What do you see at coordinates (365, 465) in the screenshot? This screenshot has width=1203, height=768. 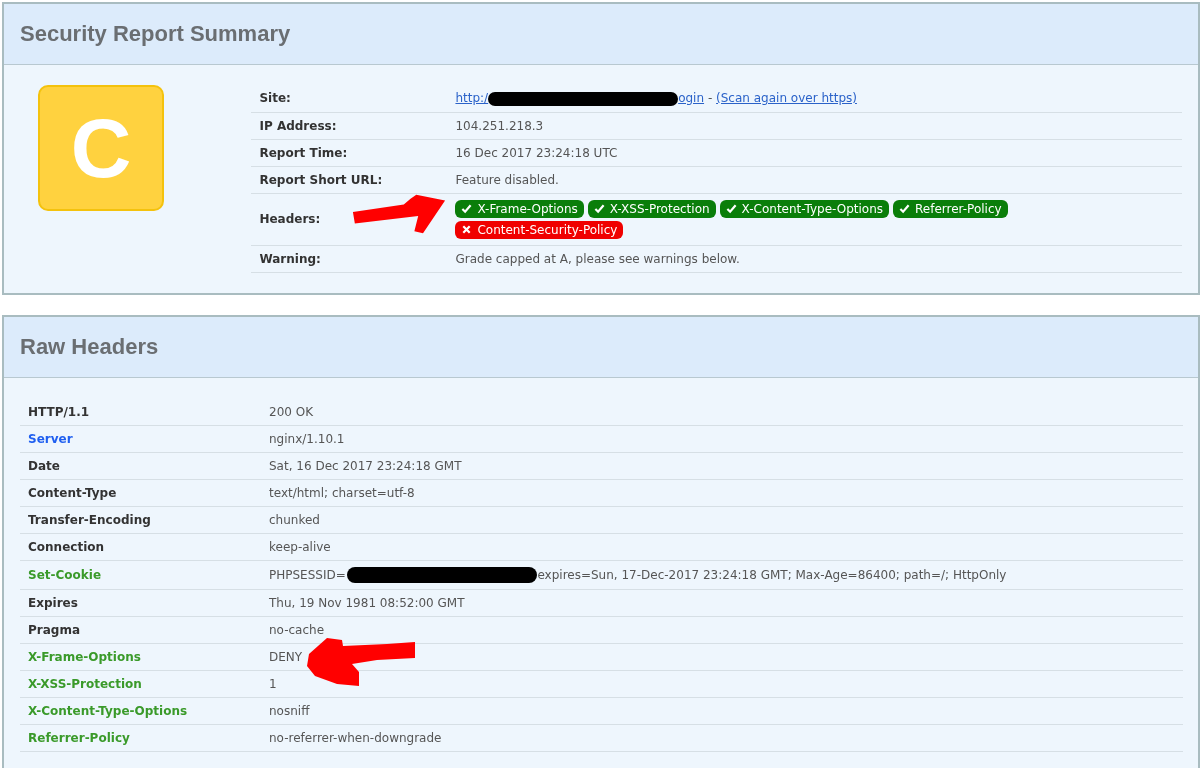 I see `header-value: Sat, 16 Dec 2017 23:24:18 GMT` at bounding box center [365, 465].